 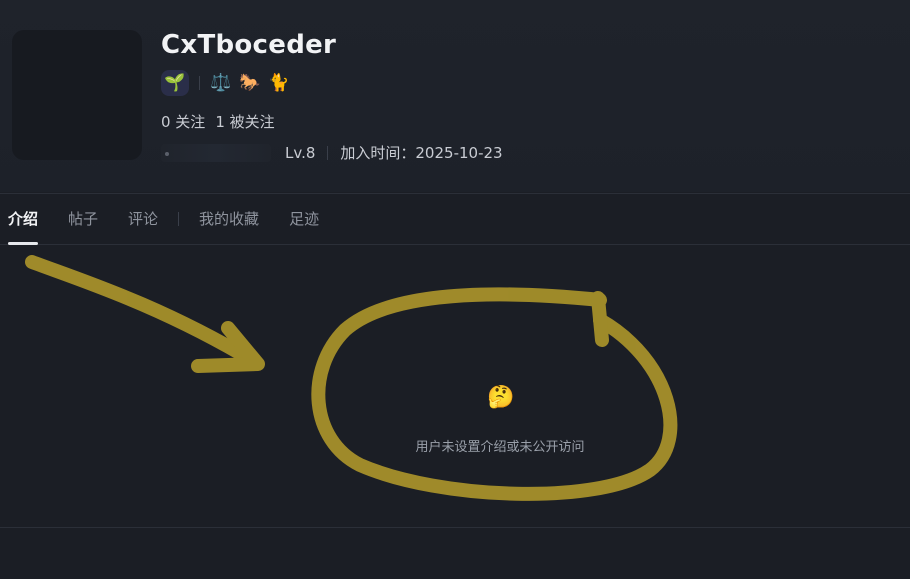 I want to click on horse-icon: 🐎, so click(x=249, y=83).